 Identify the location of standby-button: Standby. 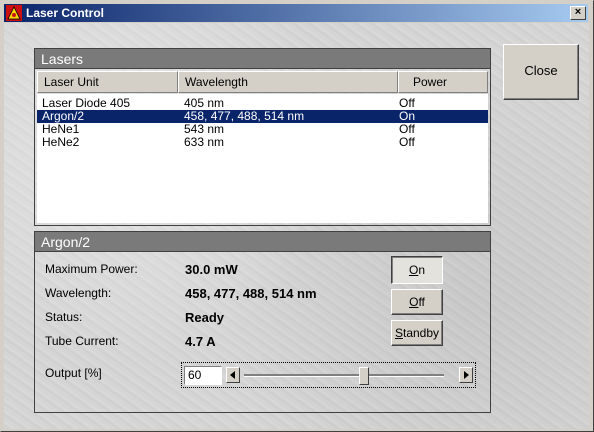
(417, 333).